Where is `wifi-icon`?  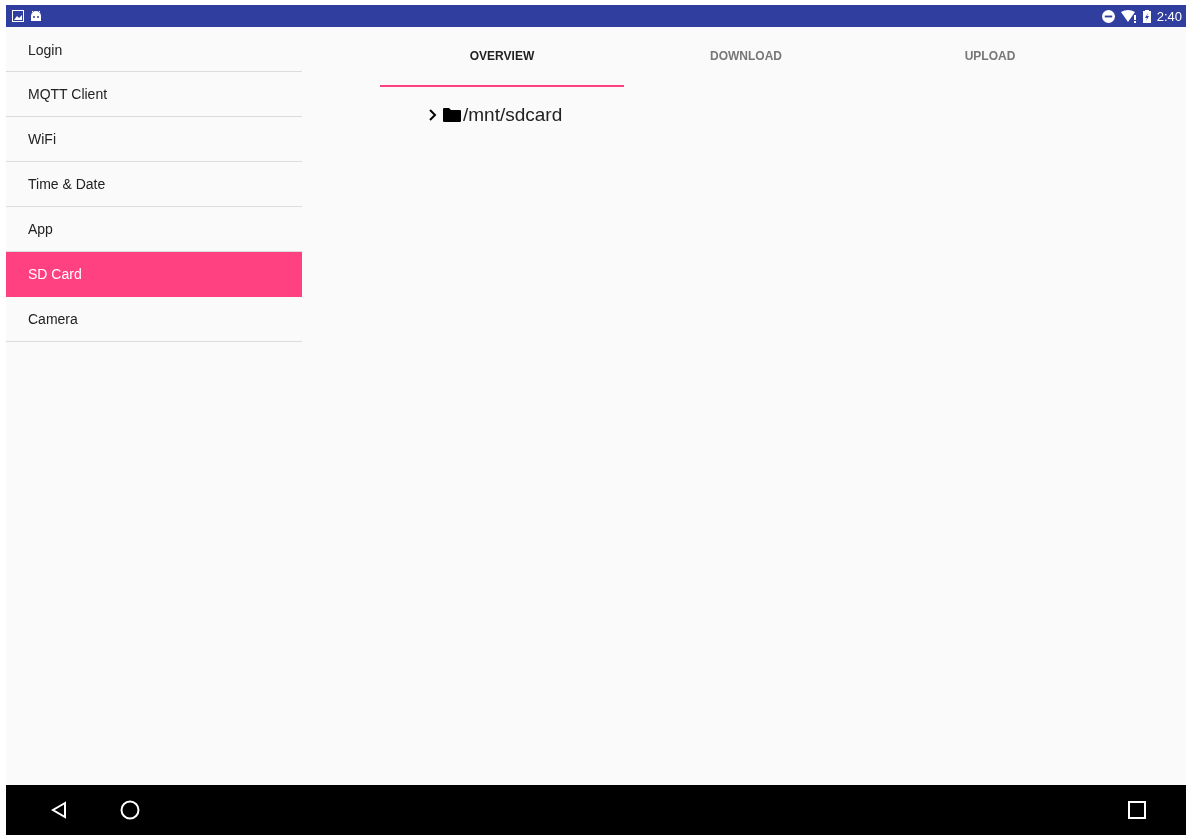 wifi-icon is located at coordinates (1128, 16).